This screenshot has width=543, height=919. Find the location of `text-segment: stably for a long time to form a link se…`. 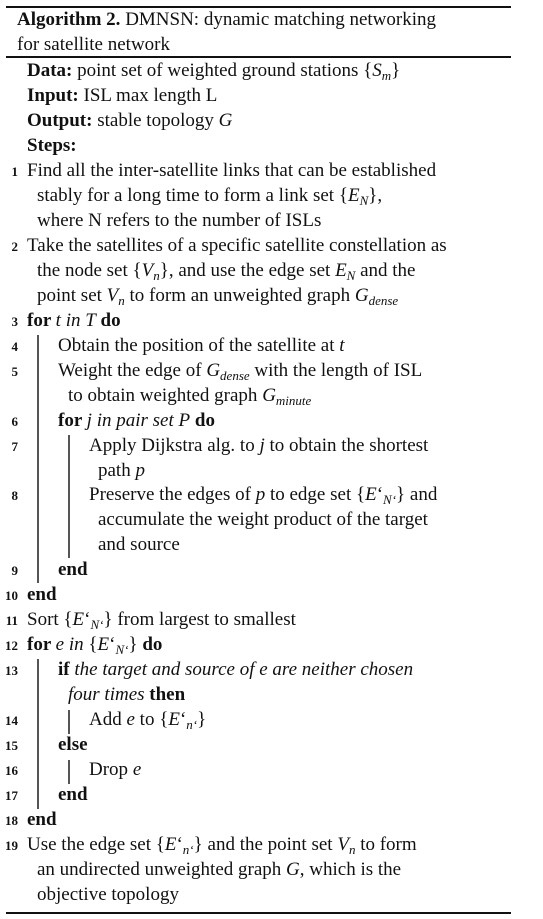

text-segment: stably for a long time to form a link se… is located at coordinates (192, 195).